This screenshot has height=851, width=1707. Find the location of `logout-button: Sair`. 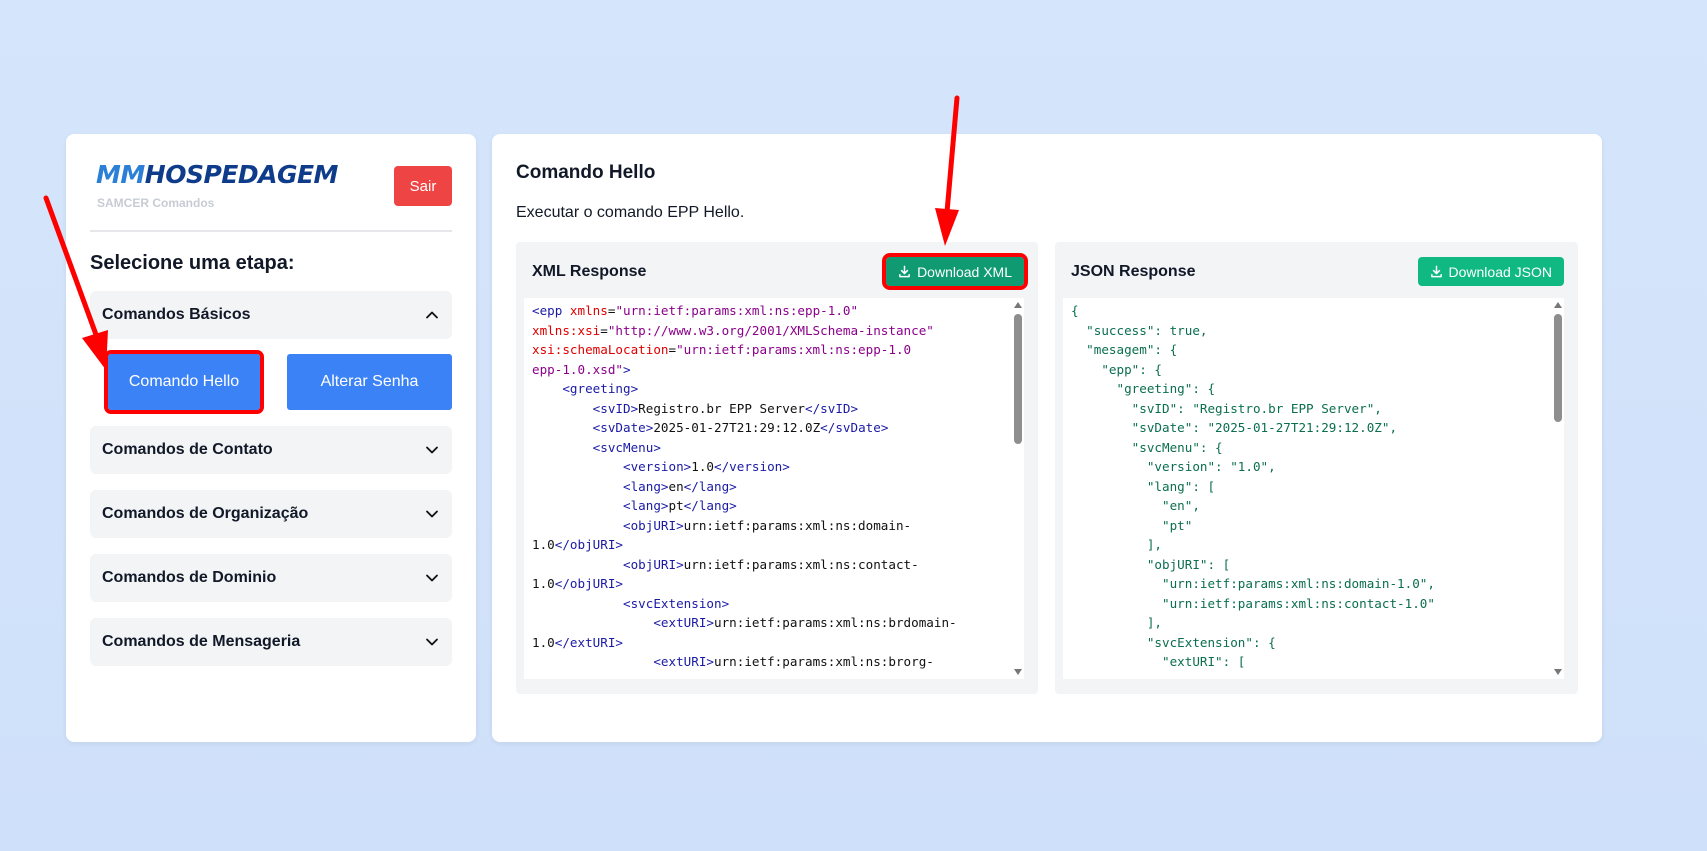

logout-button: Sair is located at coordinates (423, 186).